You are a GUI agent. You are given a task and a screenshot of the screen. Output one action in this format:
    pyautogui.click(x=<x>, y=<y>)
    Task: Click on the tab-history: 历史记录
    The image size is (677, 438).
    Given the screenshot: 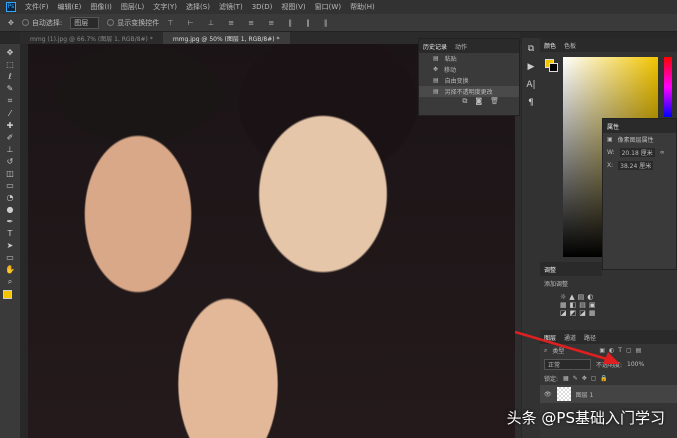 What is the action you would take?
    pyautogui.click(x=435, y=46)
    